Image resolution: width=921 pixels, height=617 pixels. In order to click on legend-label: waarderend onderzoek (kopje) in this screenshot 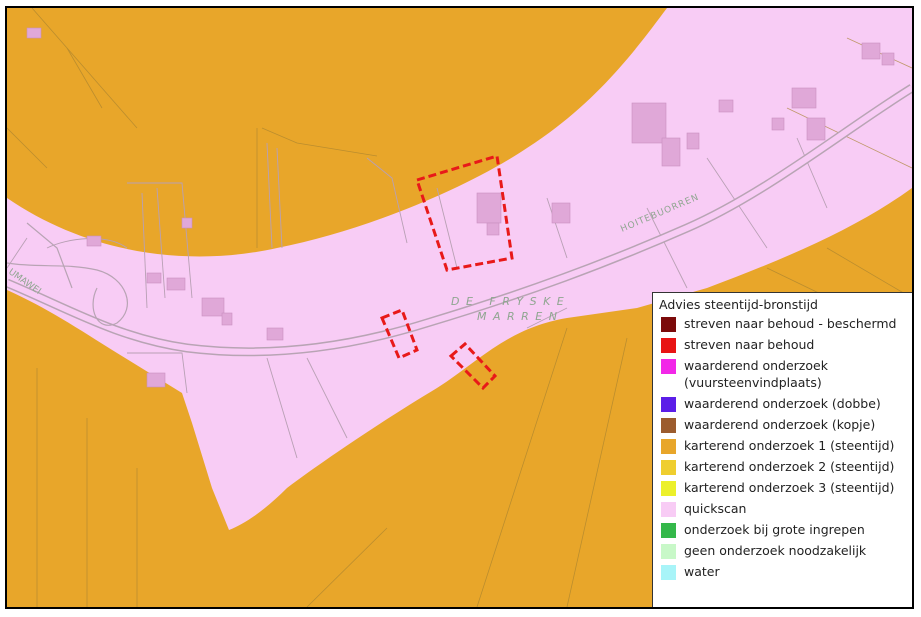, I will do `click(780, 424)`.